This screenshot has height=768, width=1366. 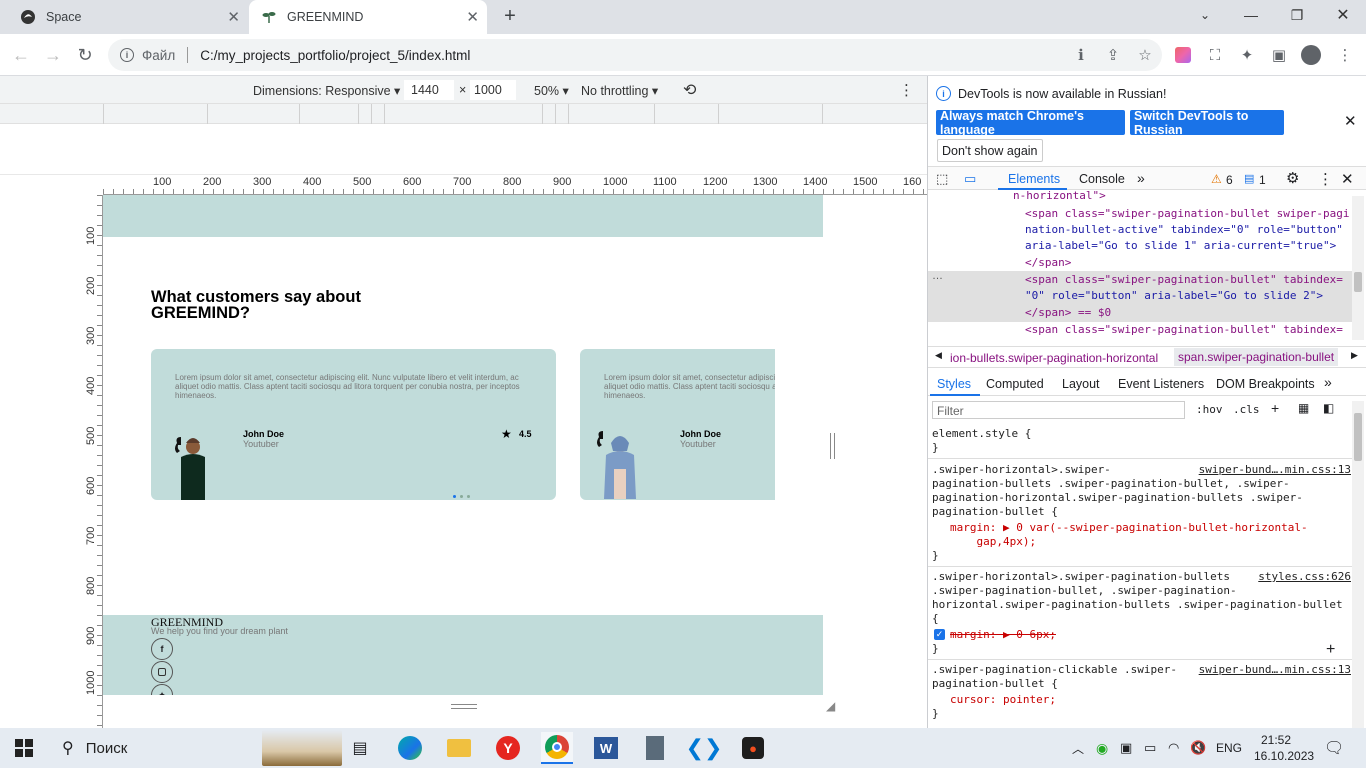 What do you see at coordinates (410, 748) in the screenshot?
I see `edge-browser-icon` at bounding box center [410, 748].